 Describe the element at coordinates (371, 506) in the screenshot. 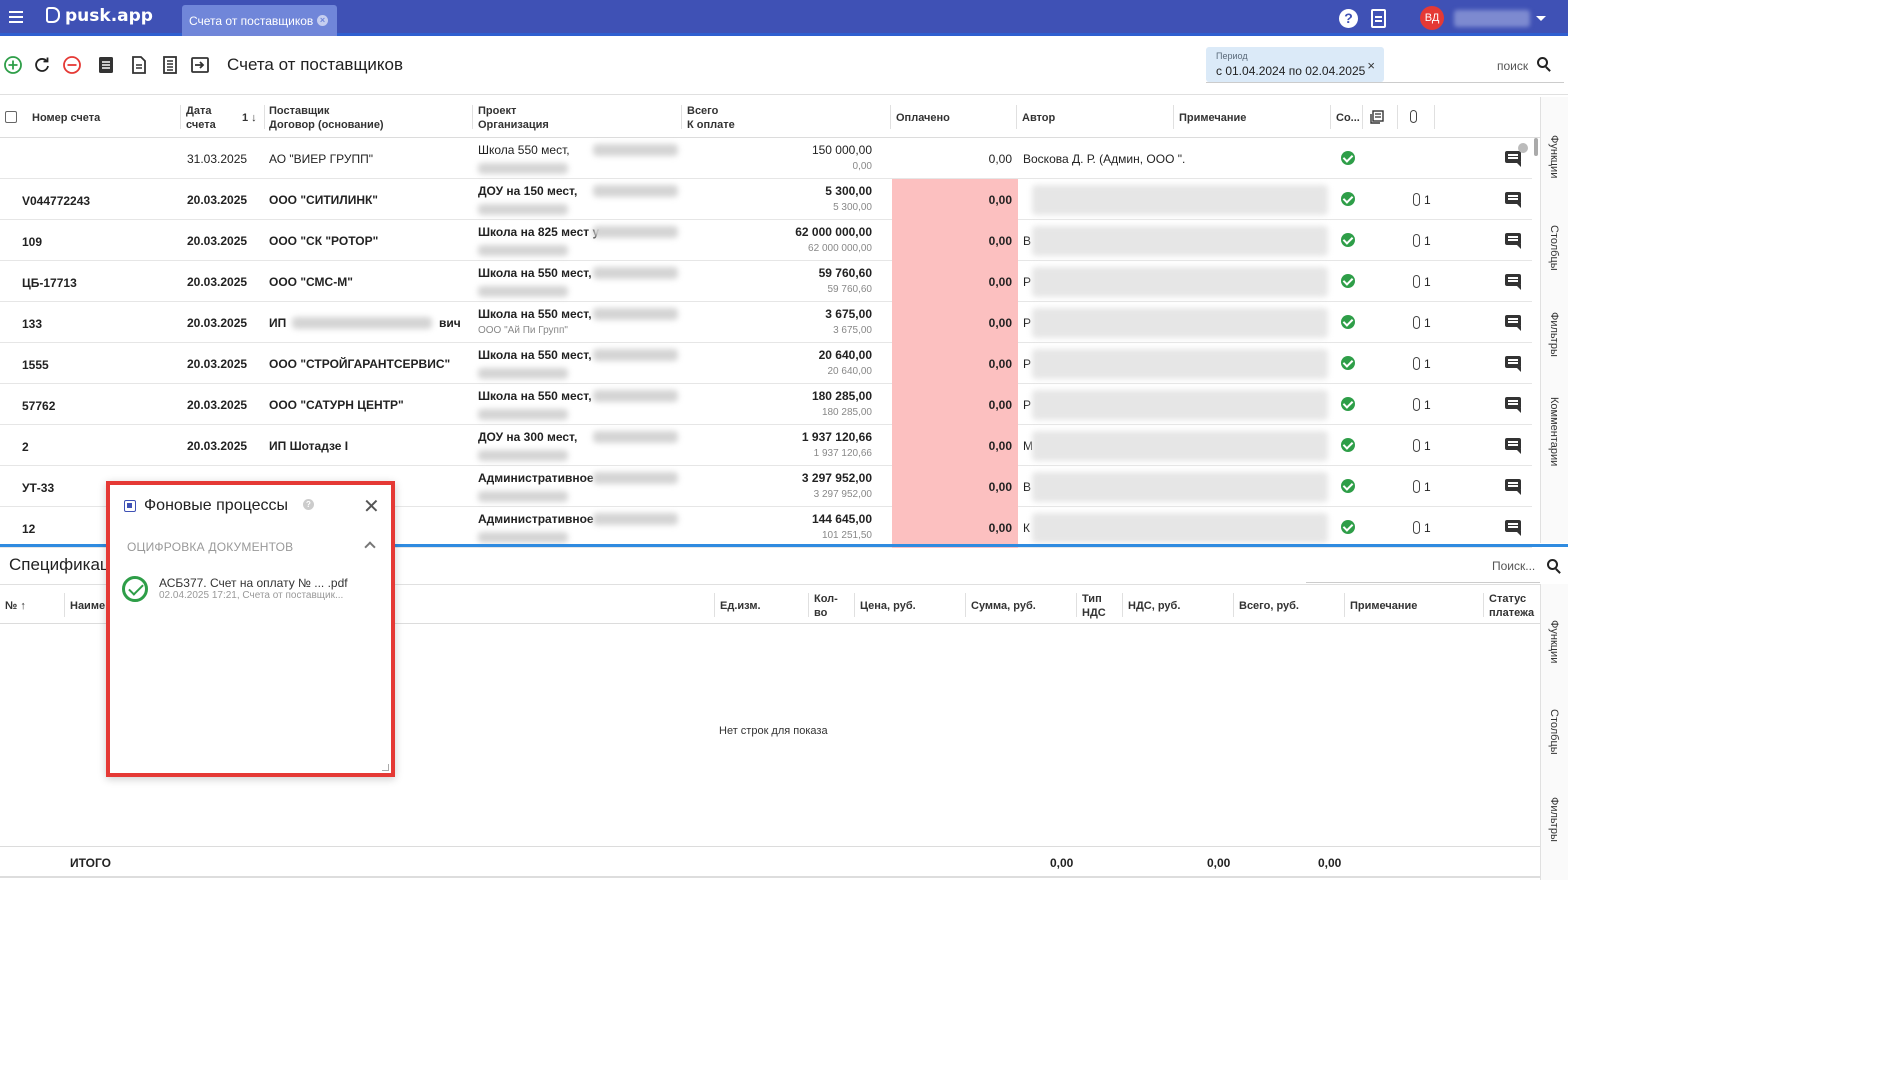

I see `popup-close-icon: ✕` at that location.